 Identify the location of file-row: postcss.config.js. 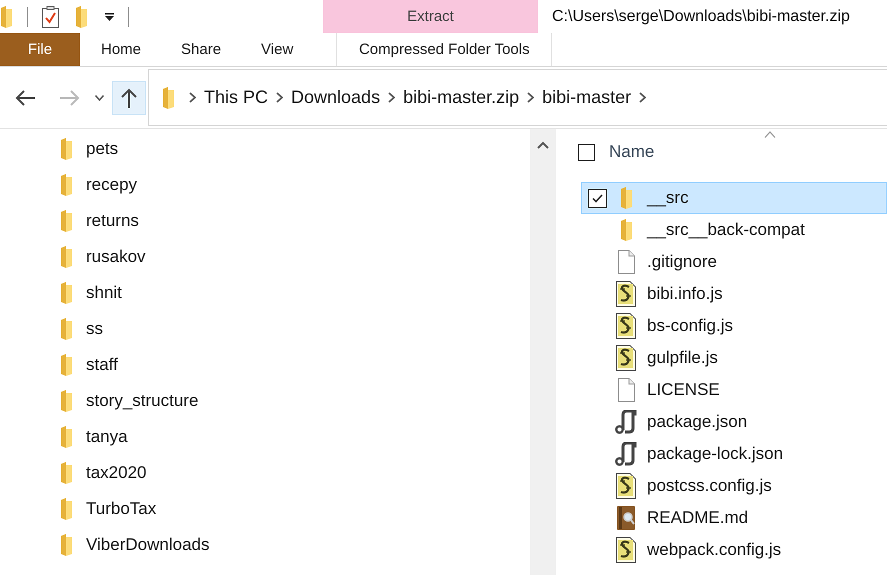
(734, 486).